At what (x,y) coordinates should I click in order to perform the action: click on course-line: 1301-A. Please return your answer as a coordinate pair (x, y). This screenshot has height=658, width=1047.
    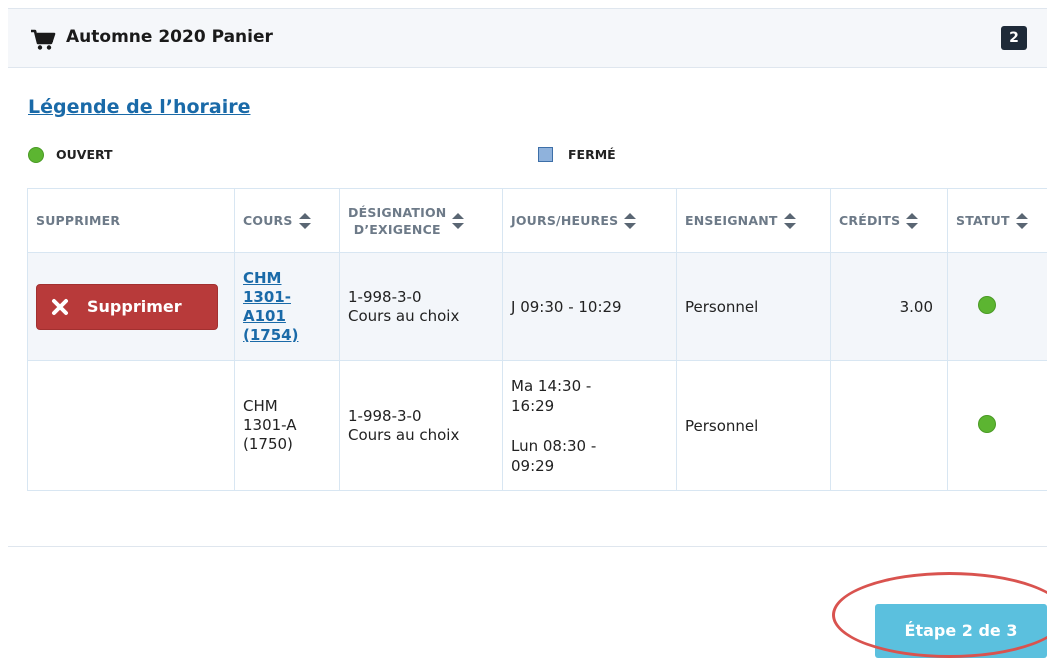
    Looking at the image, I should click on (270, 425).